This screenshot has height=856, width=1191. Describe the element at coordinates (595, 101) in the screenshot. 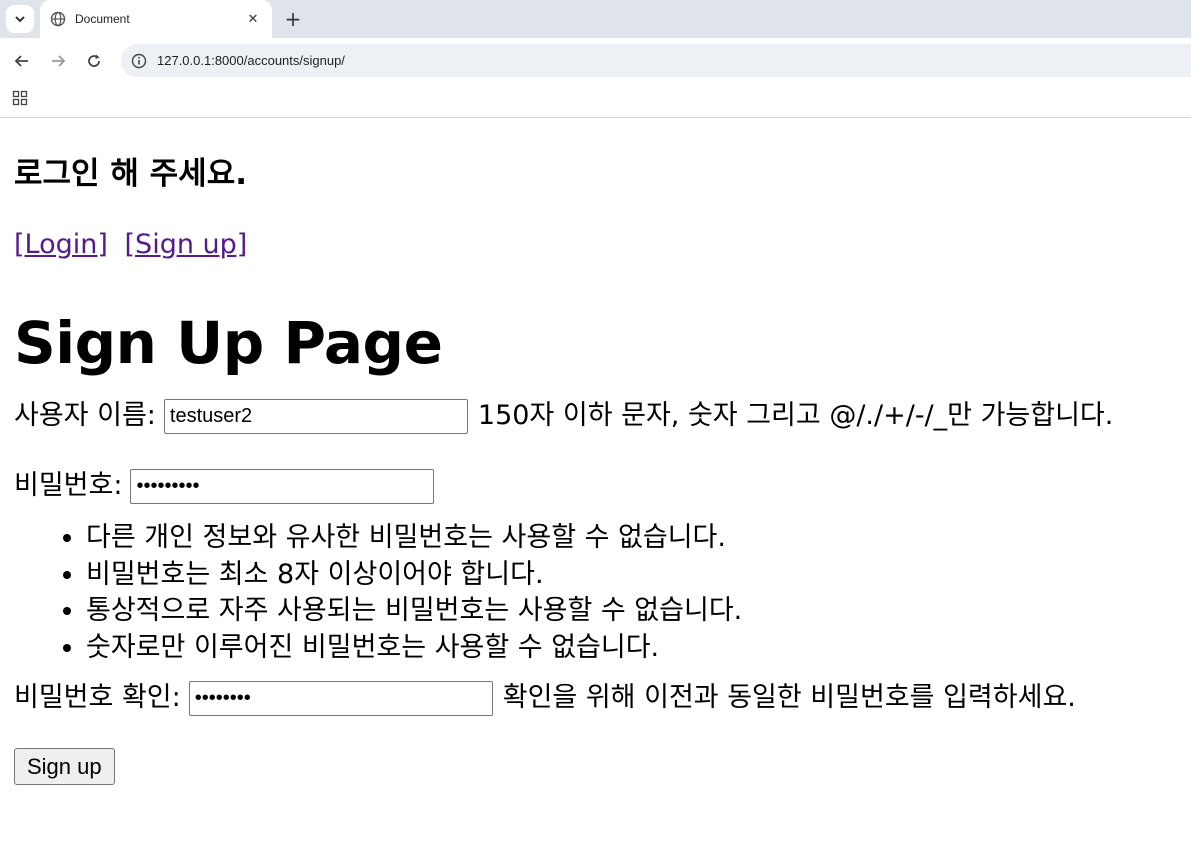

I see `bookmarks-bar` at that location.